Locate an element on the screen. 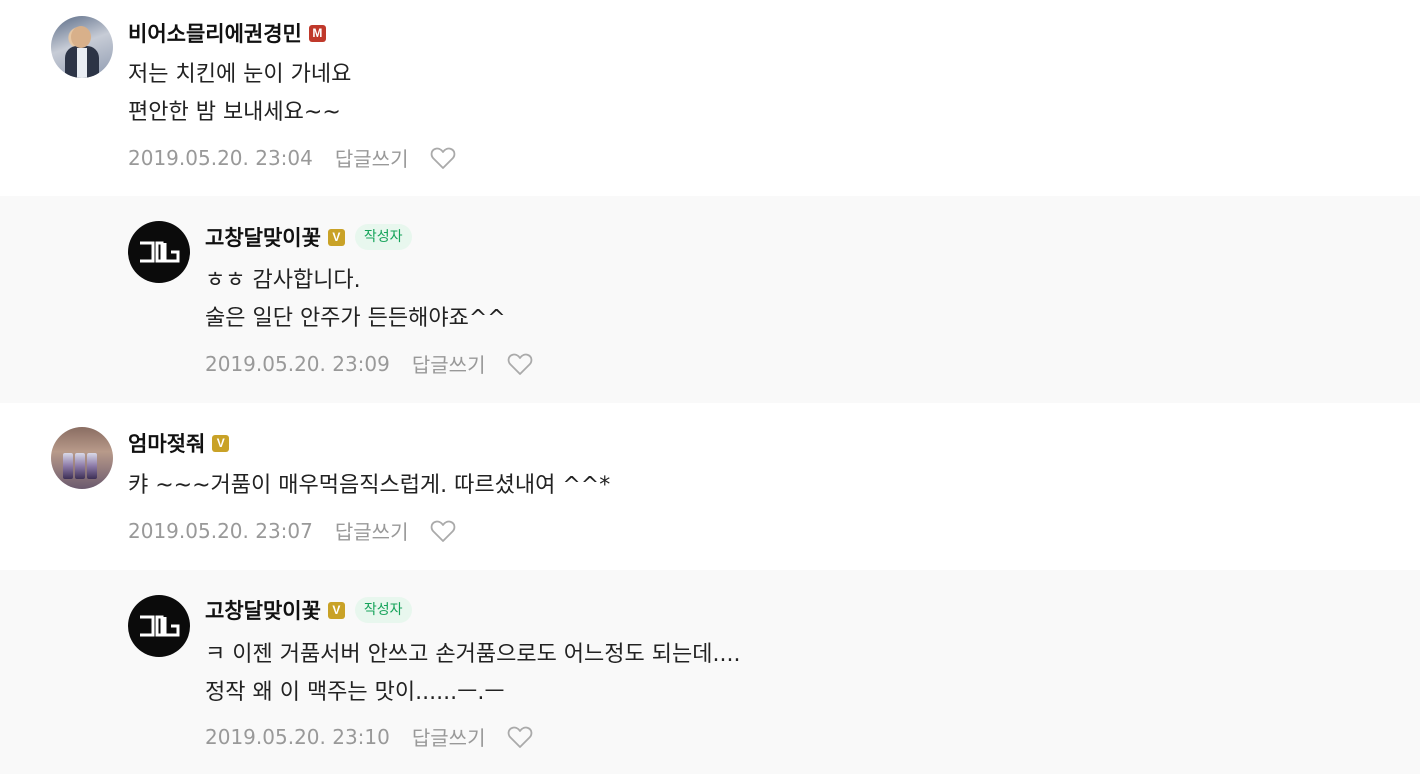 This screenshot has width=1420, height=774. comment-meta: 2019.05.20. 23:09 답글쓰기 is located at coordinates (369, 363).